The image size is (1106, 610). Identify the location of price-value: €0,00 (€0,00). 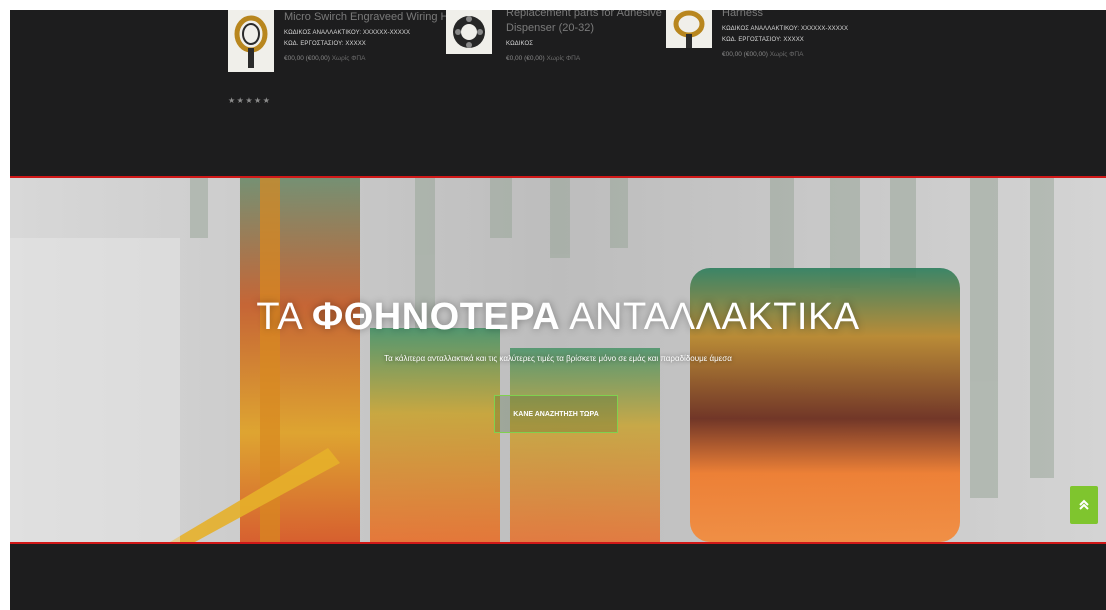
(525, 58).